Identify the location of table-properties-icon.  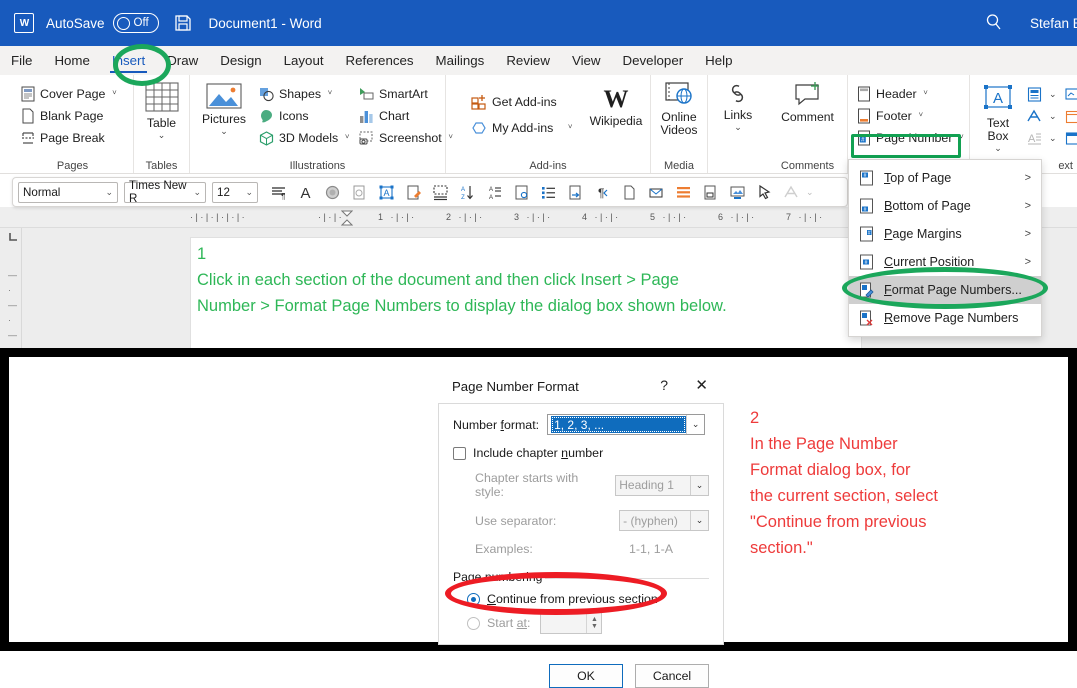
(440, 192).